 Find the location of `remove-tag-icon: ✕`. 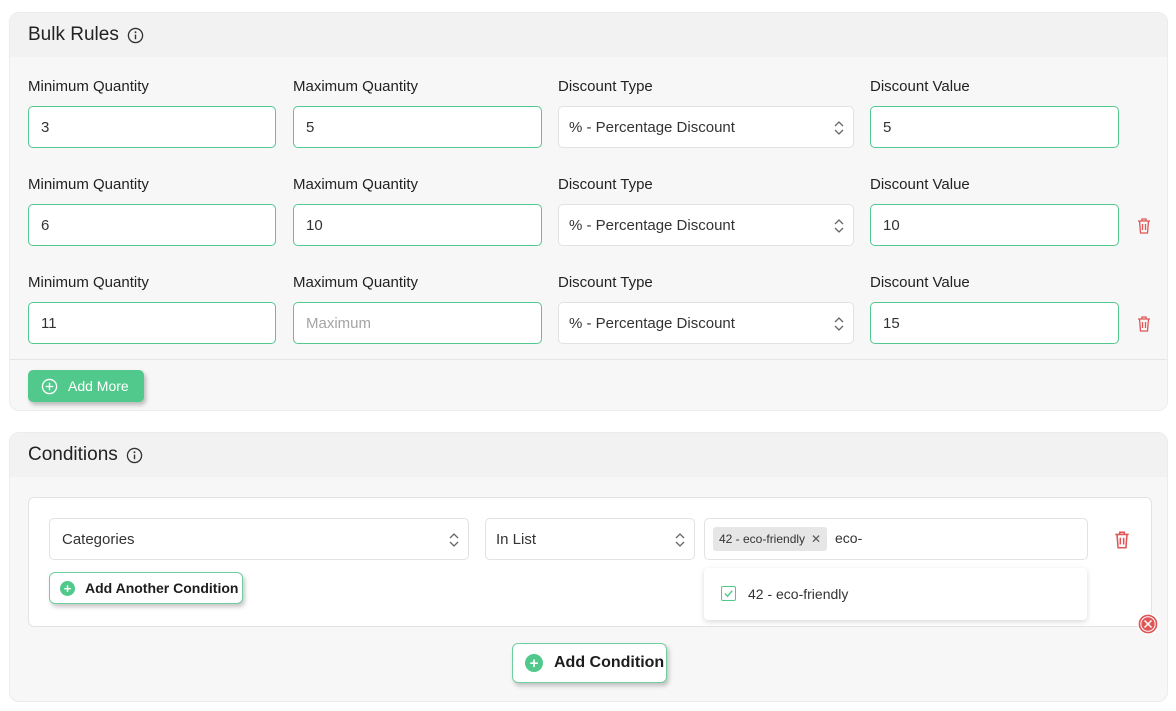

remove-tag-icon: ✕ is located at coordinates (816, 539).